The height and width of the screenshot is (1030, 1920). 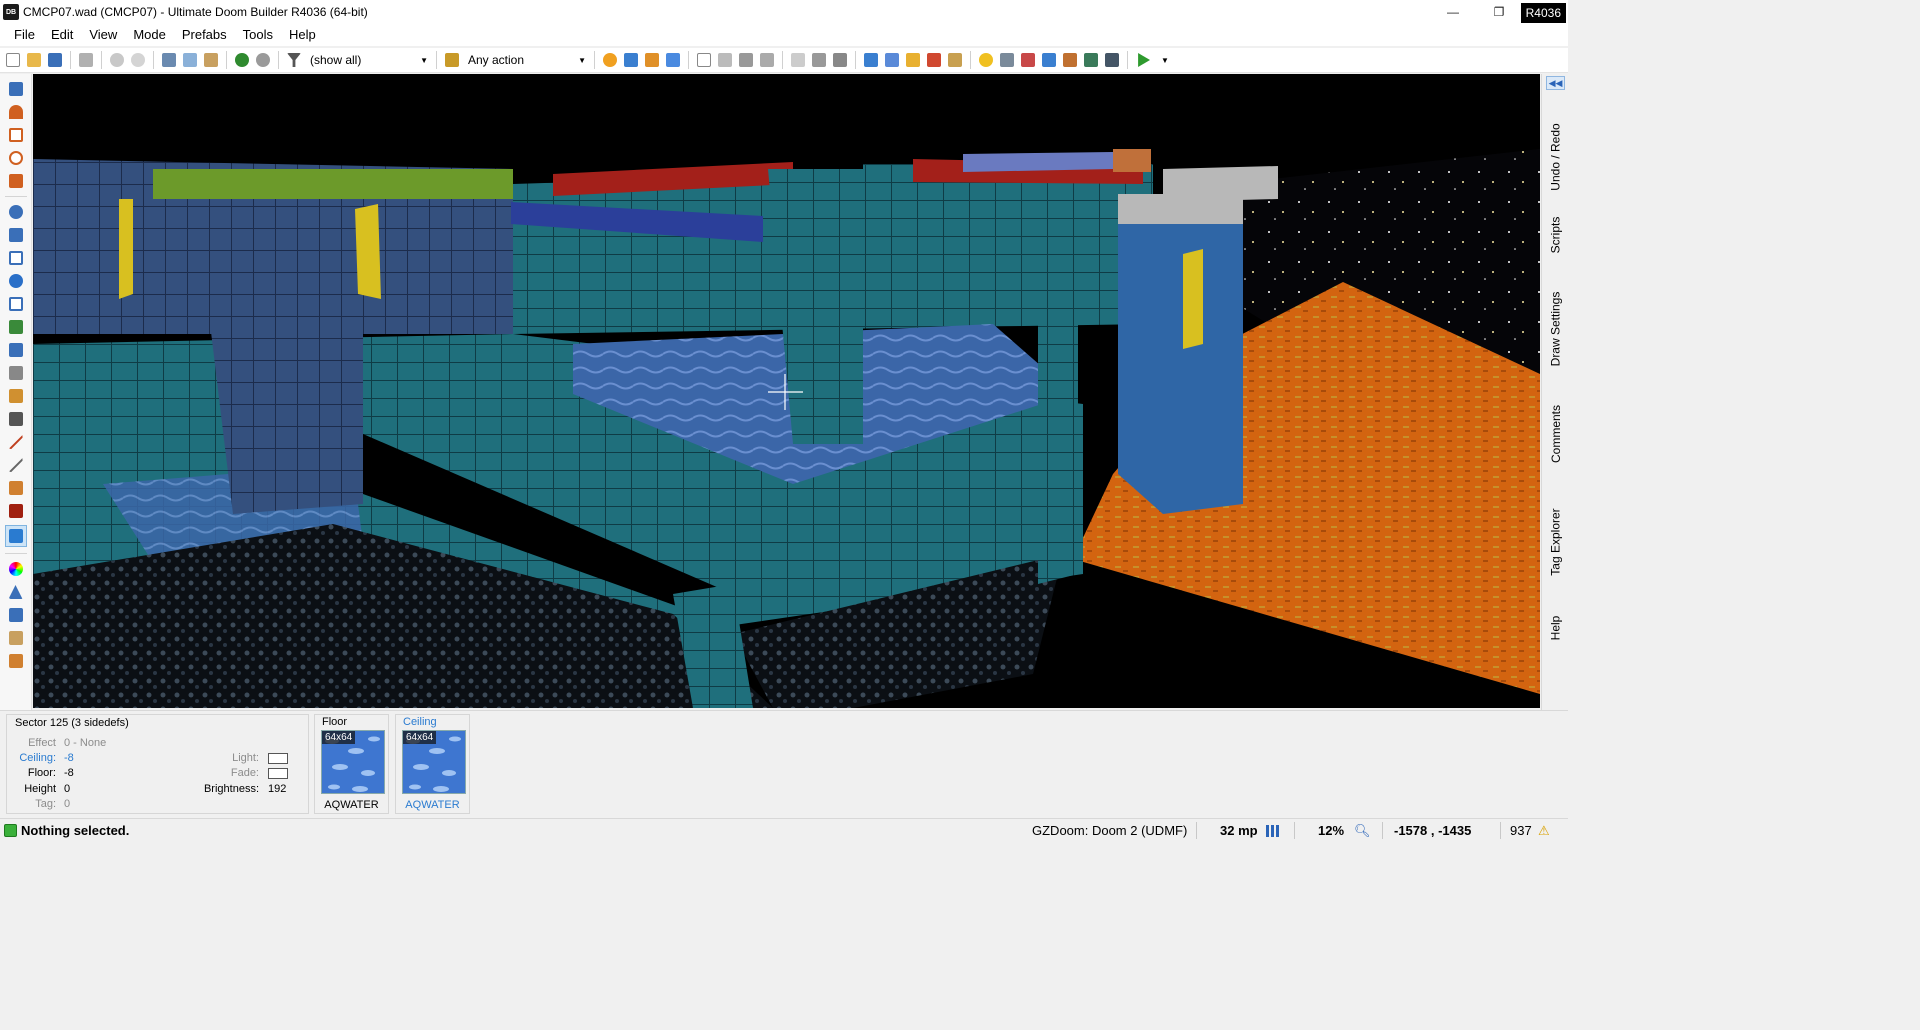 I want to click on test-map-dropdown: ▼, so click(x=1162, y=60).